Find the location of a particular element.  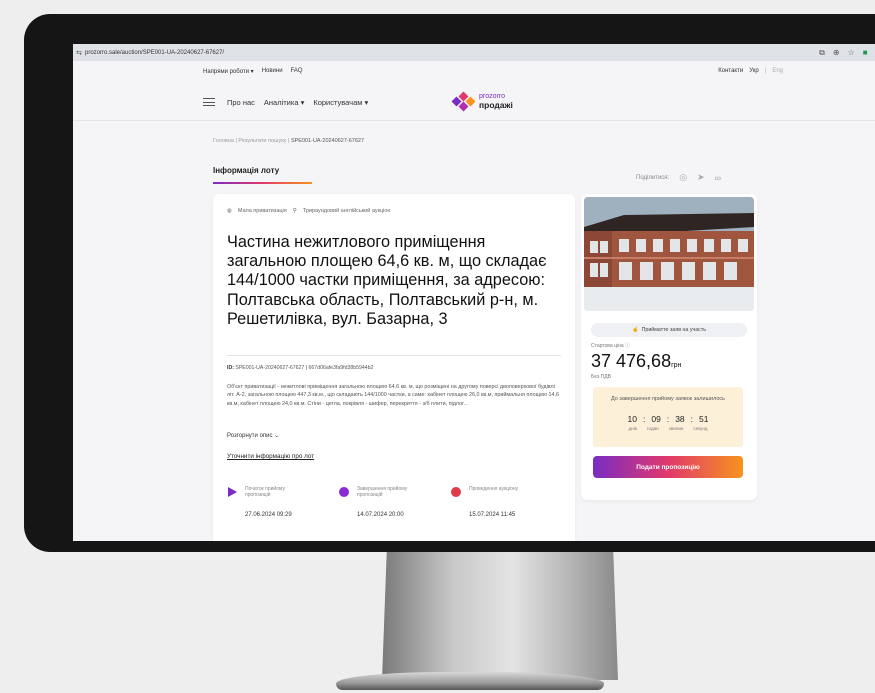

lang-ukr: Укр is located at coordinates (754, 71).